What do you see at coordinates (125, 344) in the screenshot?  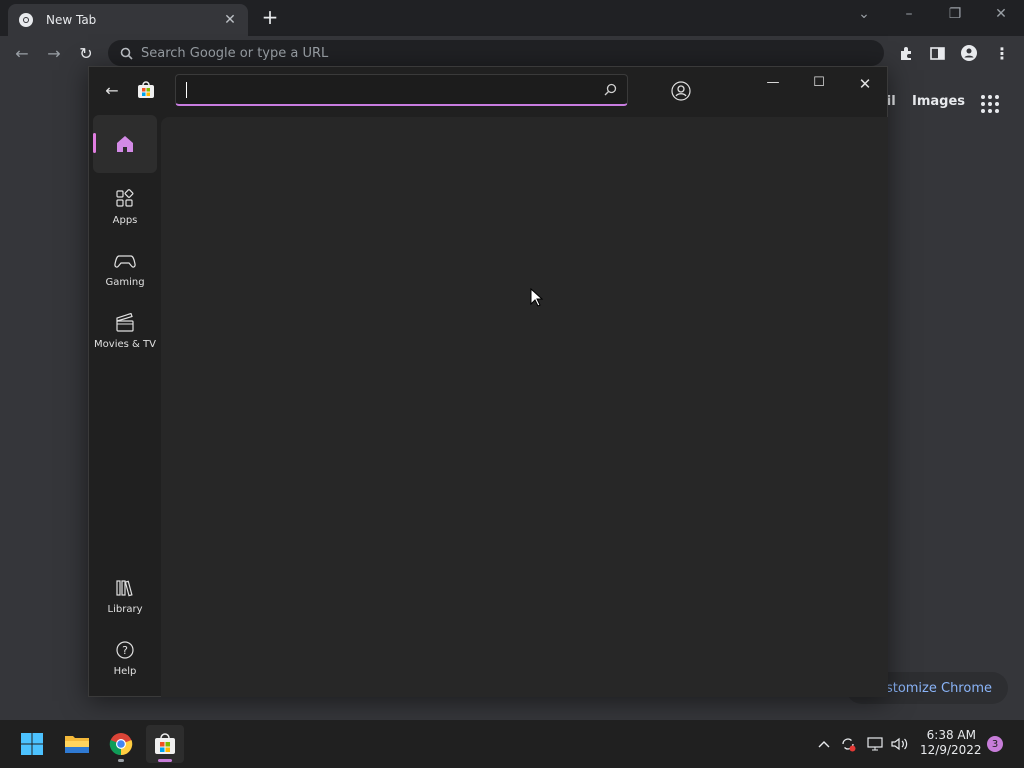 I see `nav-movies-label: Movies & TV` at bounding box center [125, 344].